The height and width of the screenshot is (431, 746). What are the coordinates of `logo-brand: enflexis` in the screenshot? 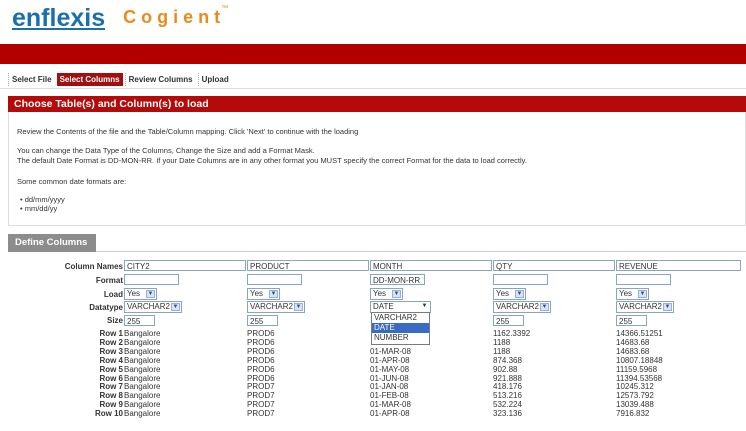 It's located at (59, 18).